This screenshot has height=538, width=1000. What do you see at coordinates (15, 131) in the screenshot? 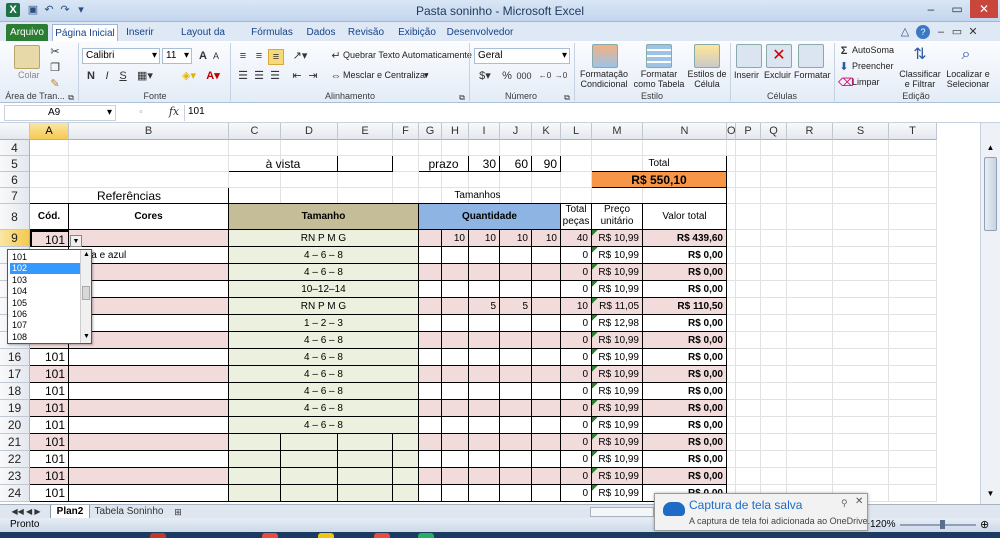
I see `select-all-corner` at bounding box center [15, 131].